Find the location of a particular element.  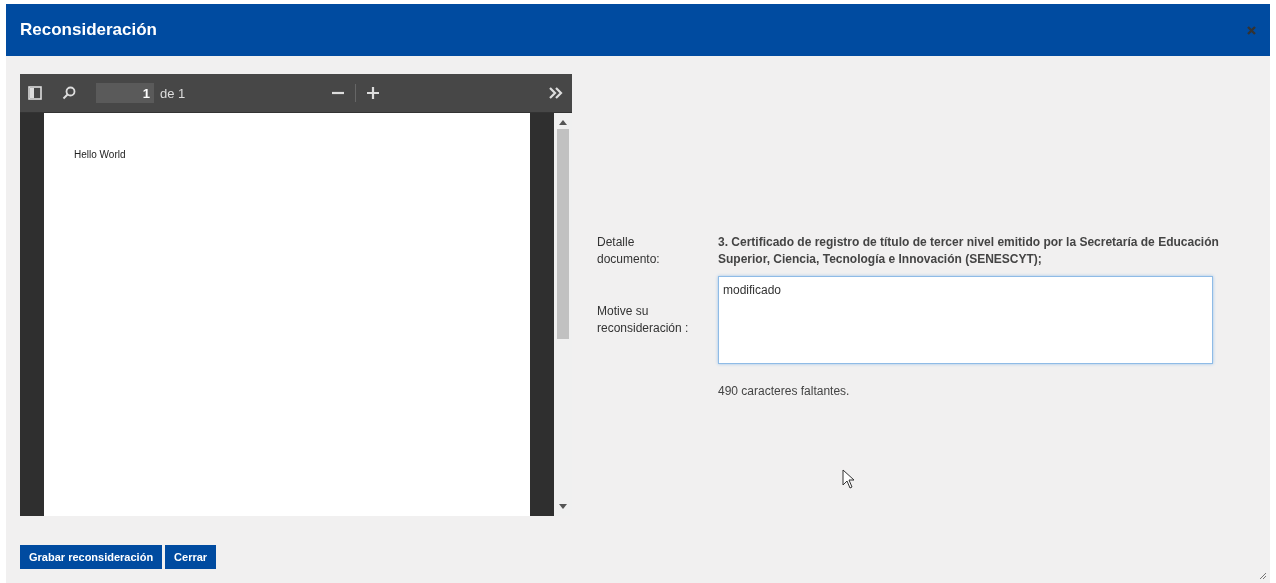

character-counter: 490 caracteres faltantes. is located at coordinates (784, 391).